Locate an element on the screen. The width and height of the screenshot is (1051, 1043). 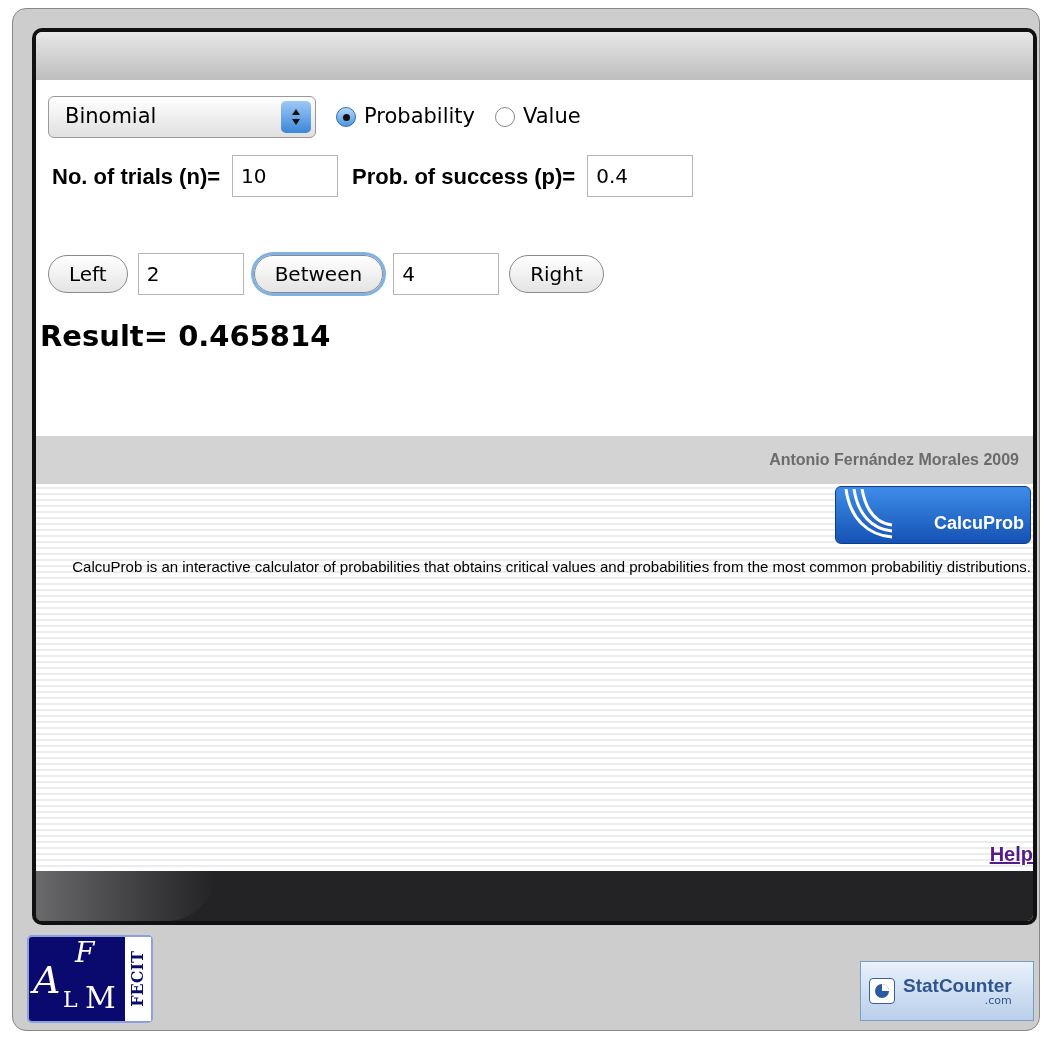
calc-button: Between is located at coordinates (318, 274).